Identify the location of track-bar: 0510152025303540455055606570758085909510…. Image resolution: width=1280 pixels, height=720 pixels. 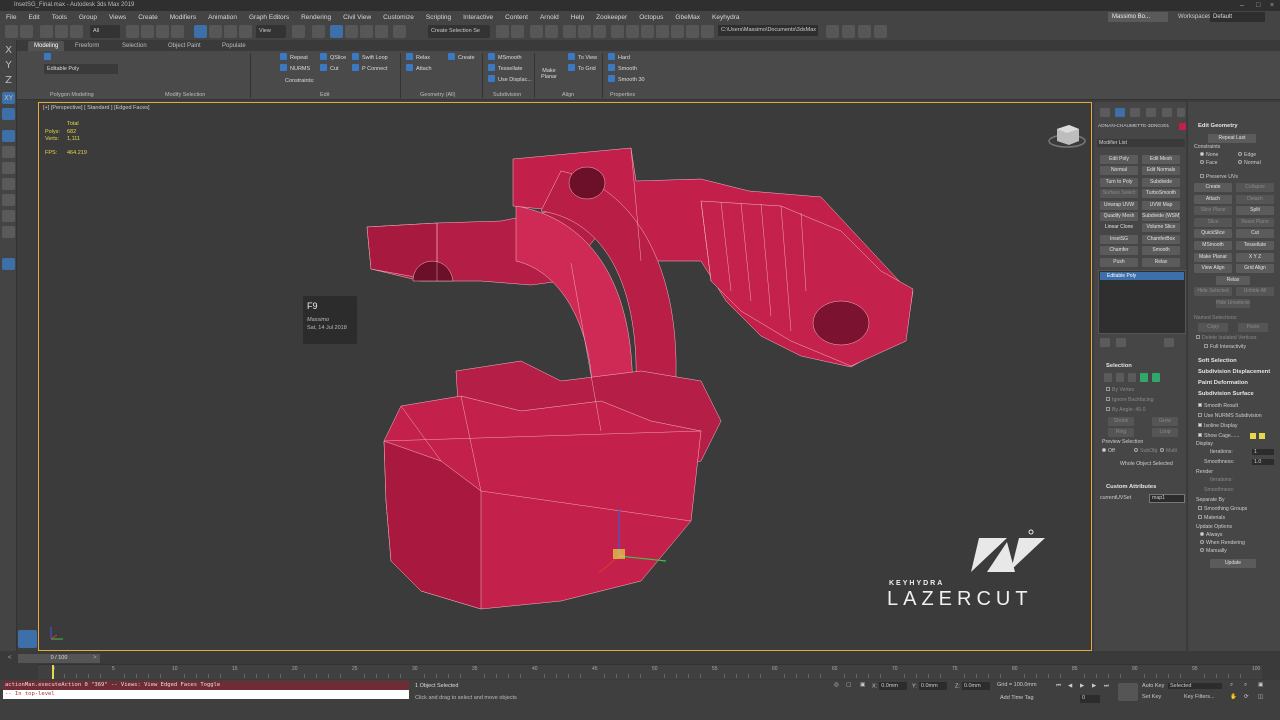
(650, 671).